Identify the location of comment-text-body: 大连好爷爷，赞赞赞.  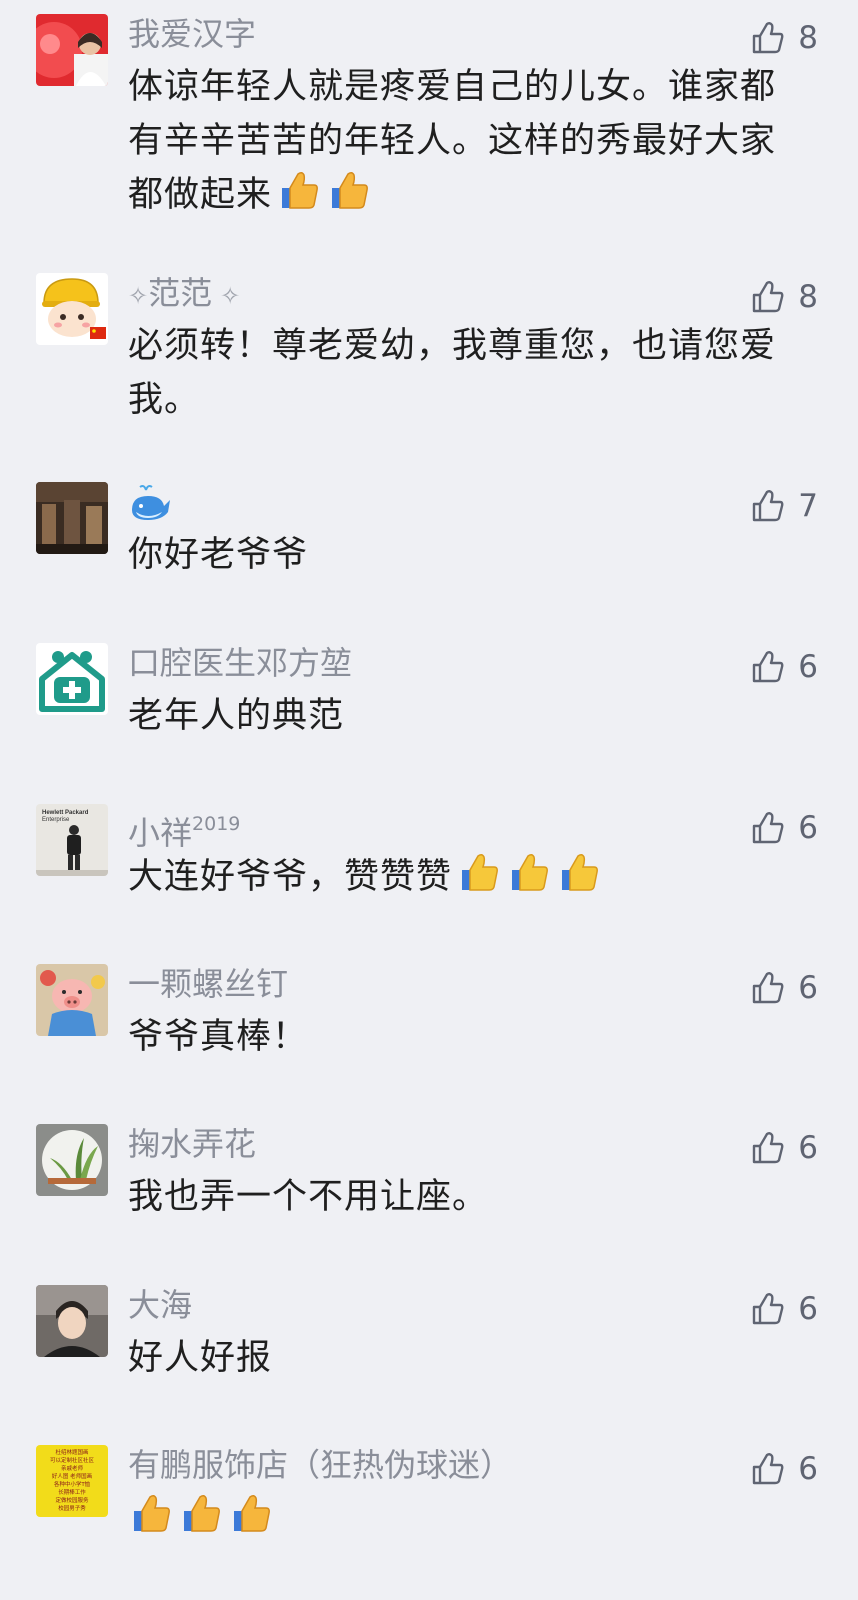
(290, 877).